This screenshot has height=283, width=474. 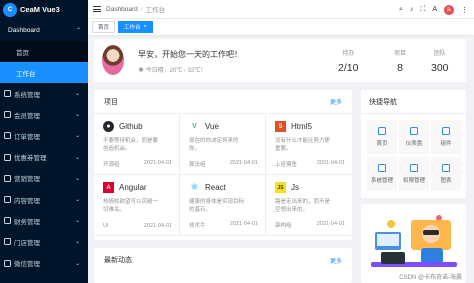 What do you see at coordinates (382, 137) in the screenshot?
I see `quick-nav-home: 首页` at bounding box center [382, 137].